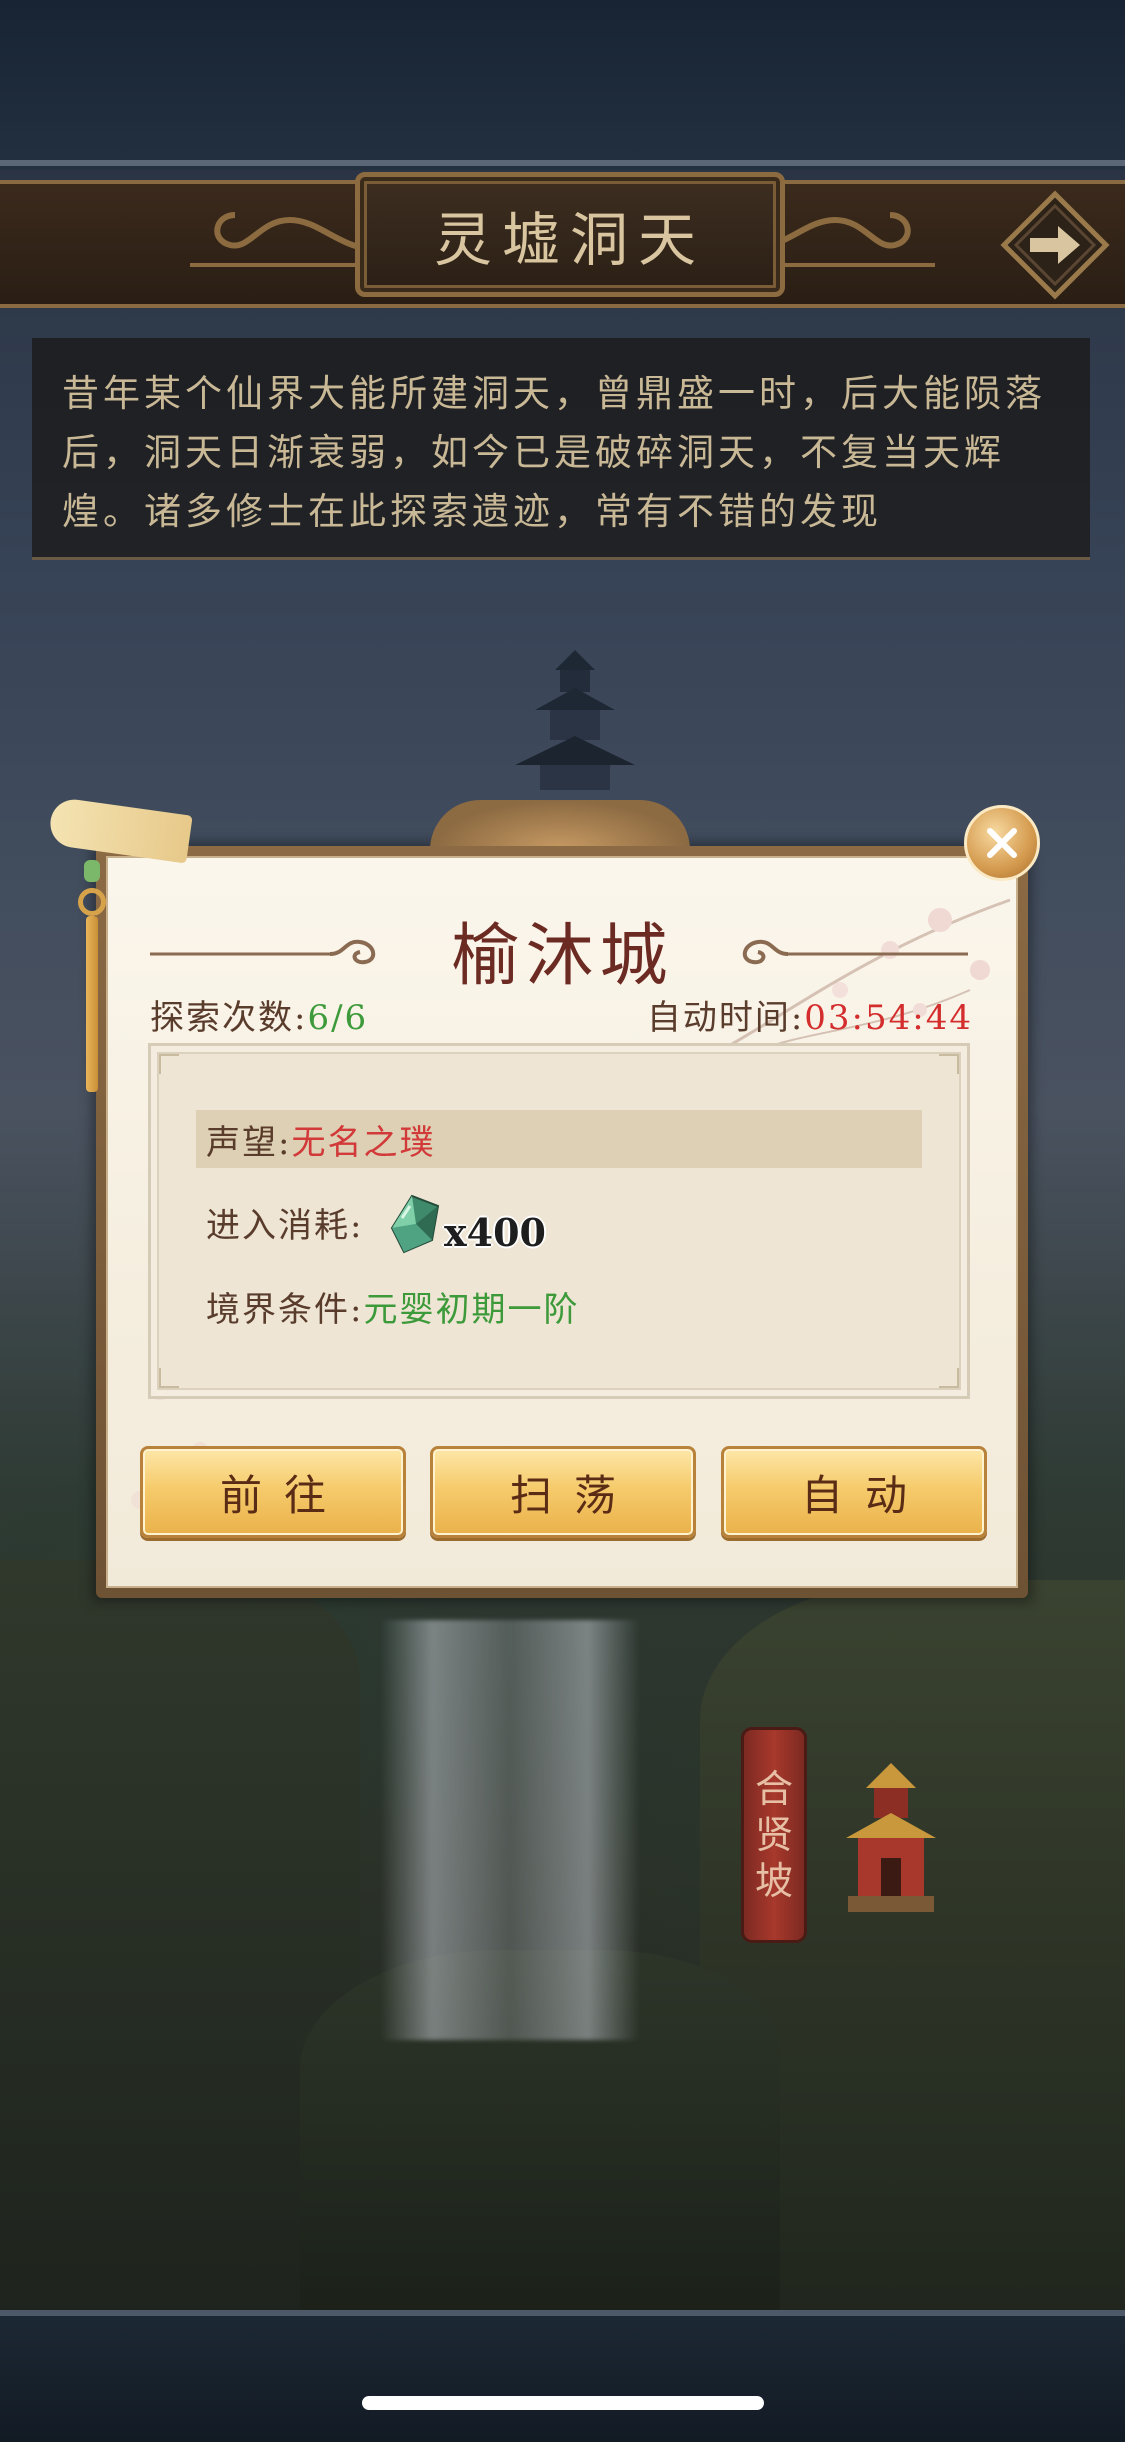 The image size is (1125, 2442). I want to click on entry-cost-label: 进入消耗:, so click(285, 1226).